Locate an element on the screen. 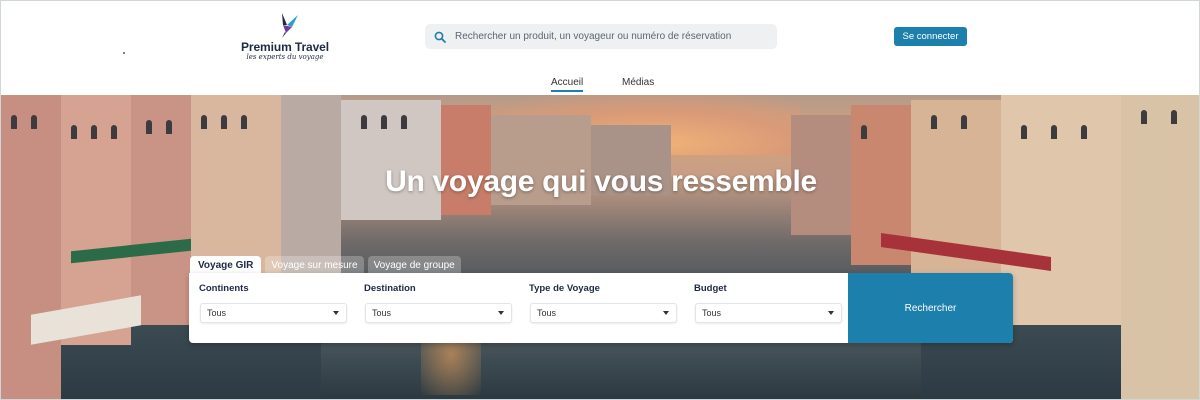 The image size is (1200, 400). field-label: Type de Voyage is located at coordinates (564, 288).